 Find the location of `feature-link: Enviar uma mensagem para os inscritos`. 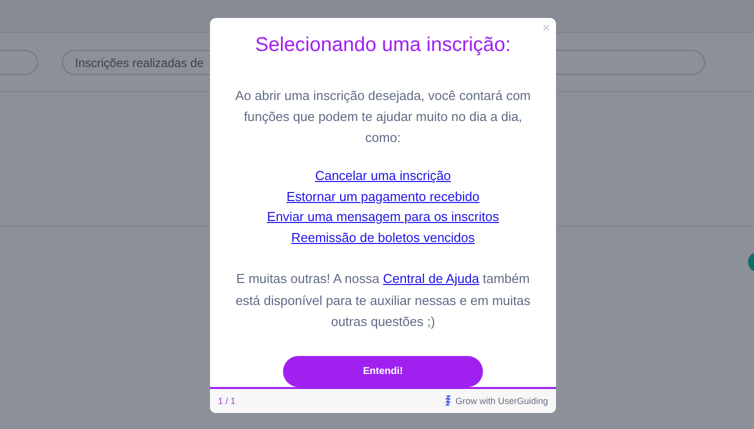

feature-link: Enviar uma mensagem para os inscritos is located at coordinates (383, 217).